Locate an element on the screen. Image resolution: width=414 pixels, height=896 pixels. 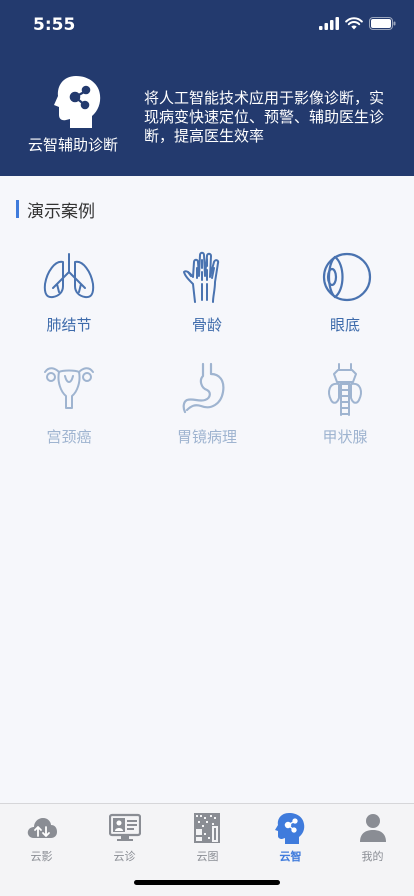
case-label: 骨龄 is located at coordinates (206, 325).